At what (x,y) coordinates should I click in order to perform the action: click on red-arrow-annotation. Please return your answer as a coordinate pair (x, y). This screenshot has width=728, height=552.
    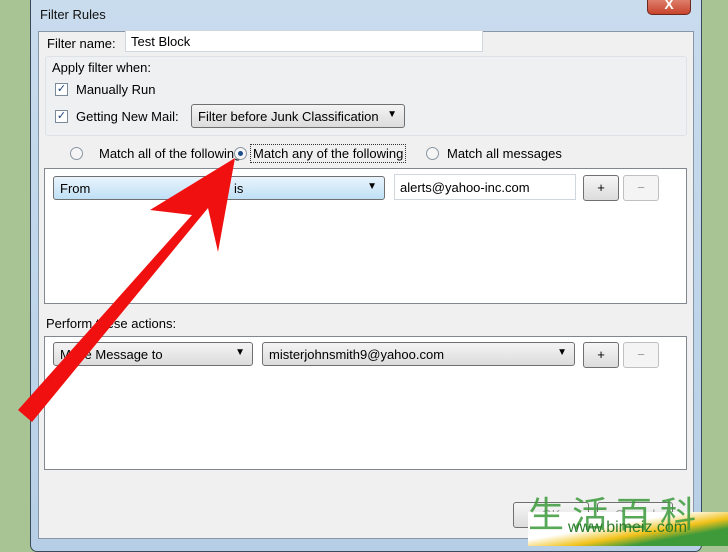
    Looking at the image, I should click on (126, 290).